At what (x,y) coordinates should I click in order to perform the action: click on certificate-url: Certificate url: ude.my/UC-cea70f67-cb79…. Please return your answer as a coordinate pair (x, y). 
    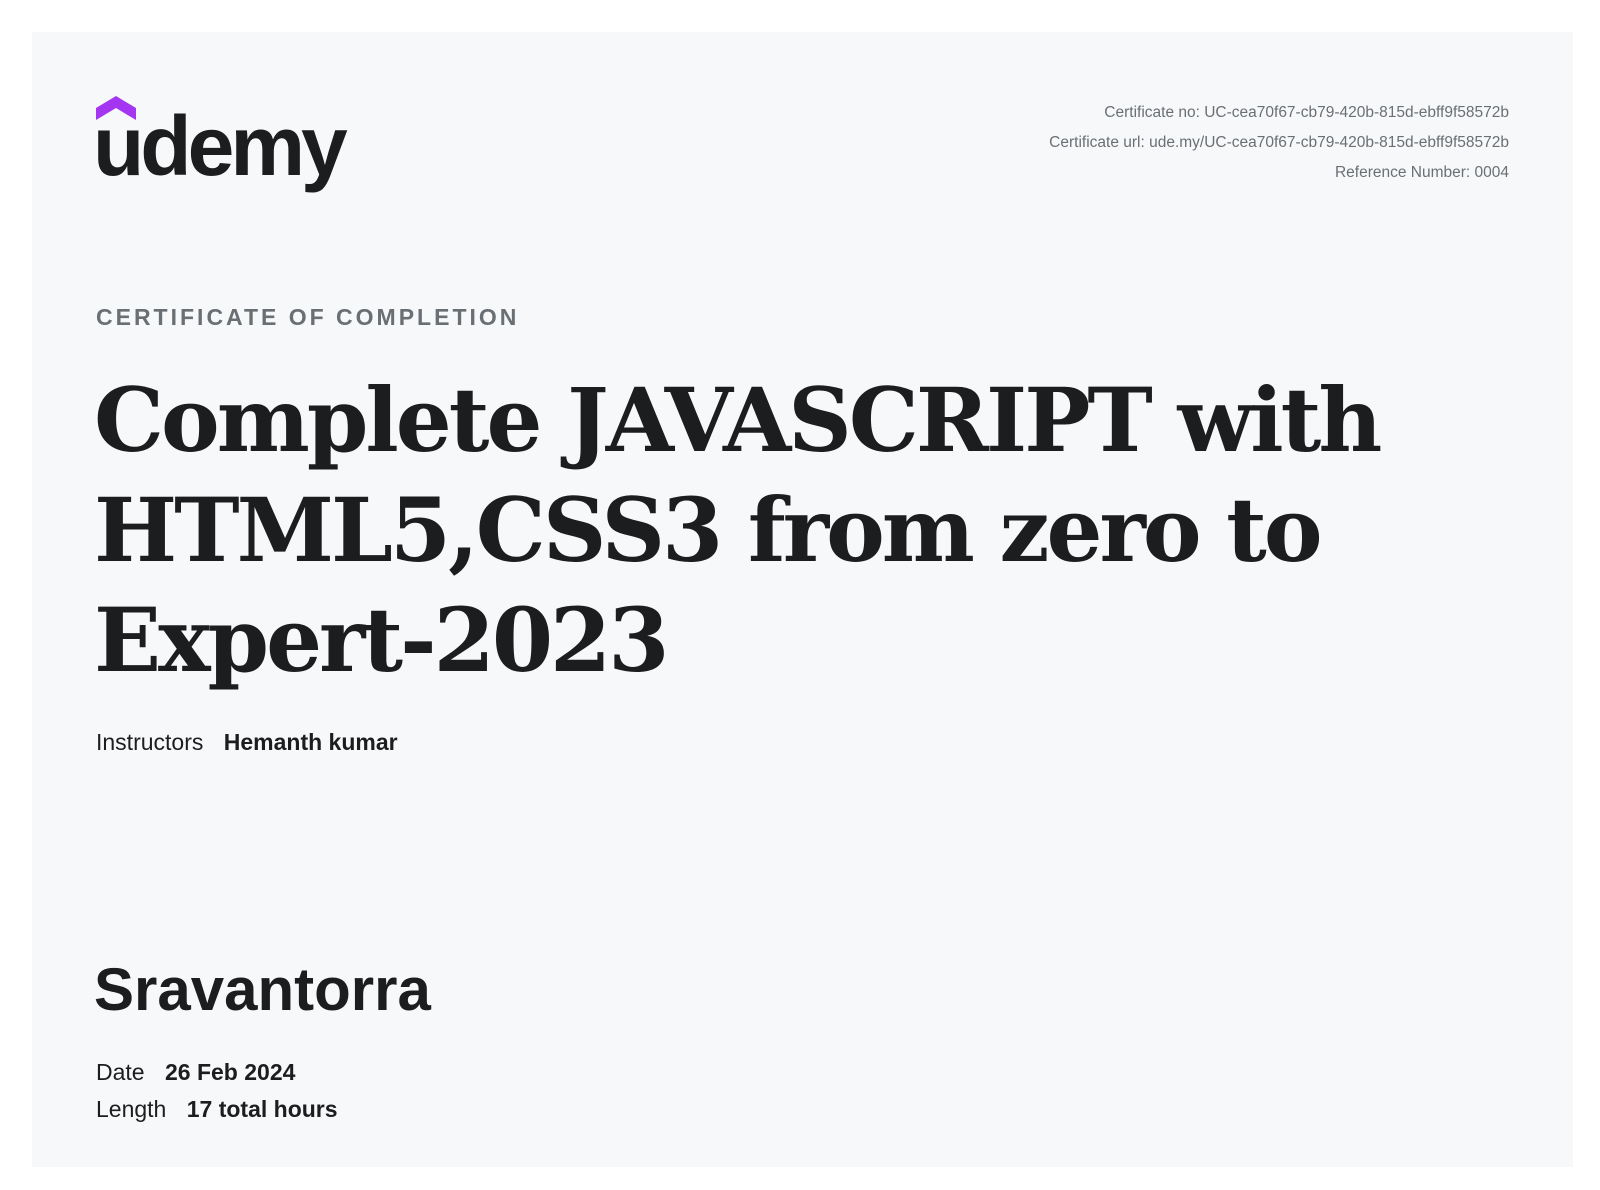
    Looking at the image, I should click on (1279, 142).